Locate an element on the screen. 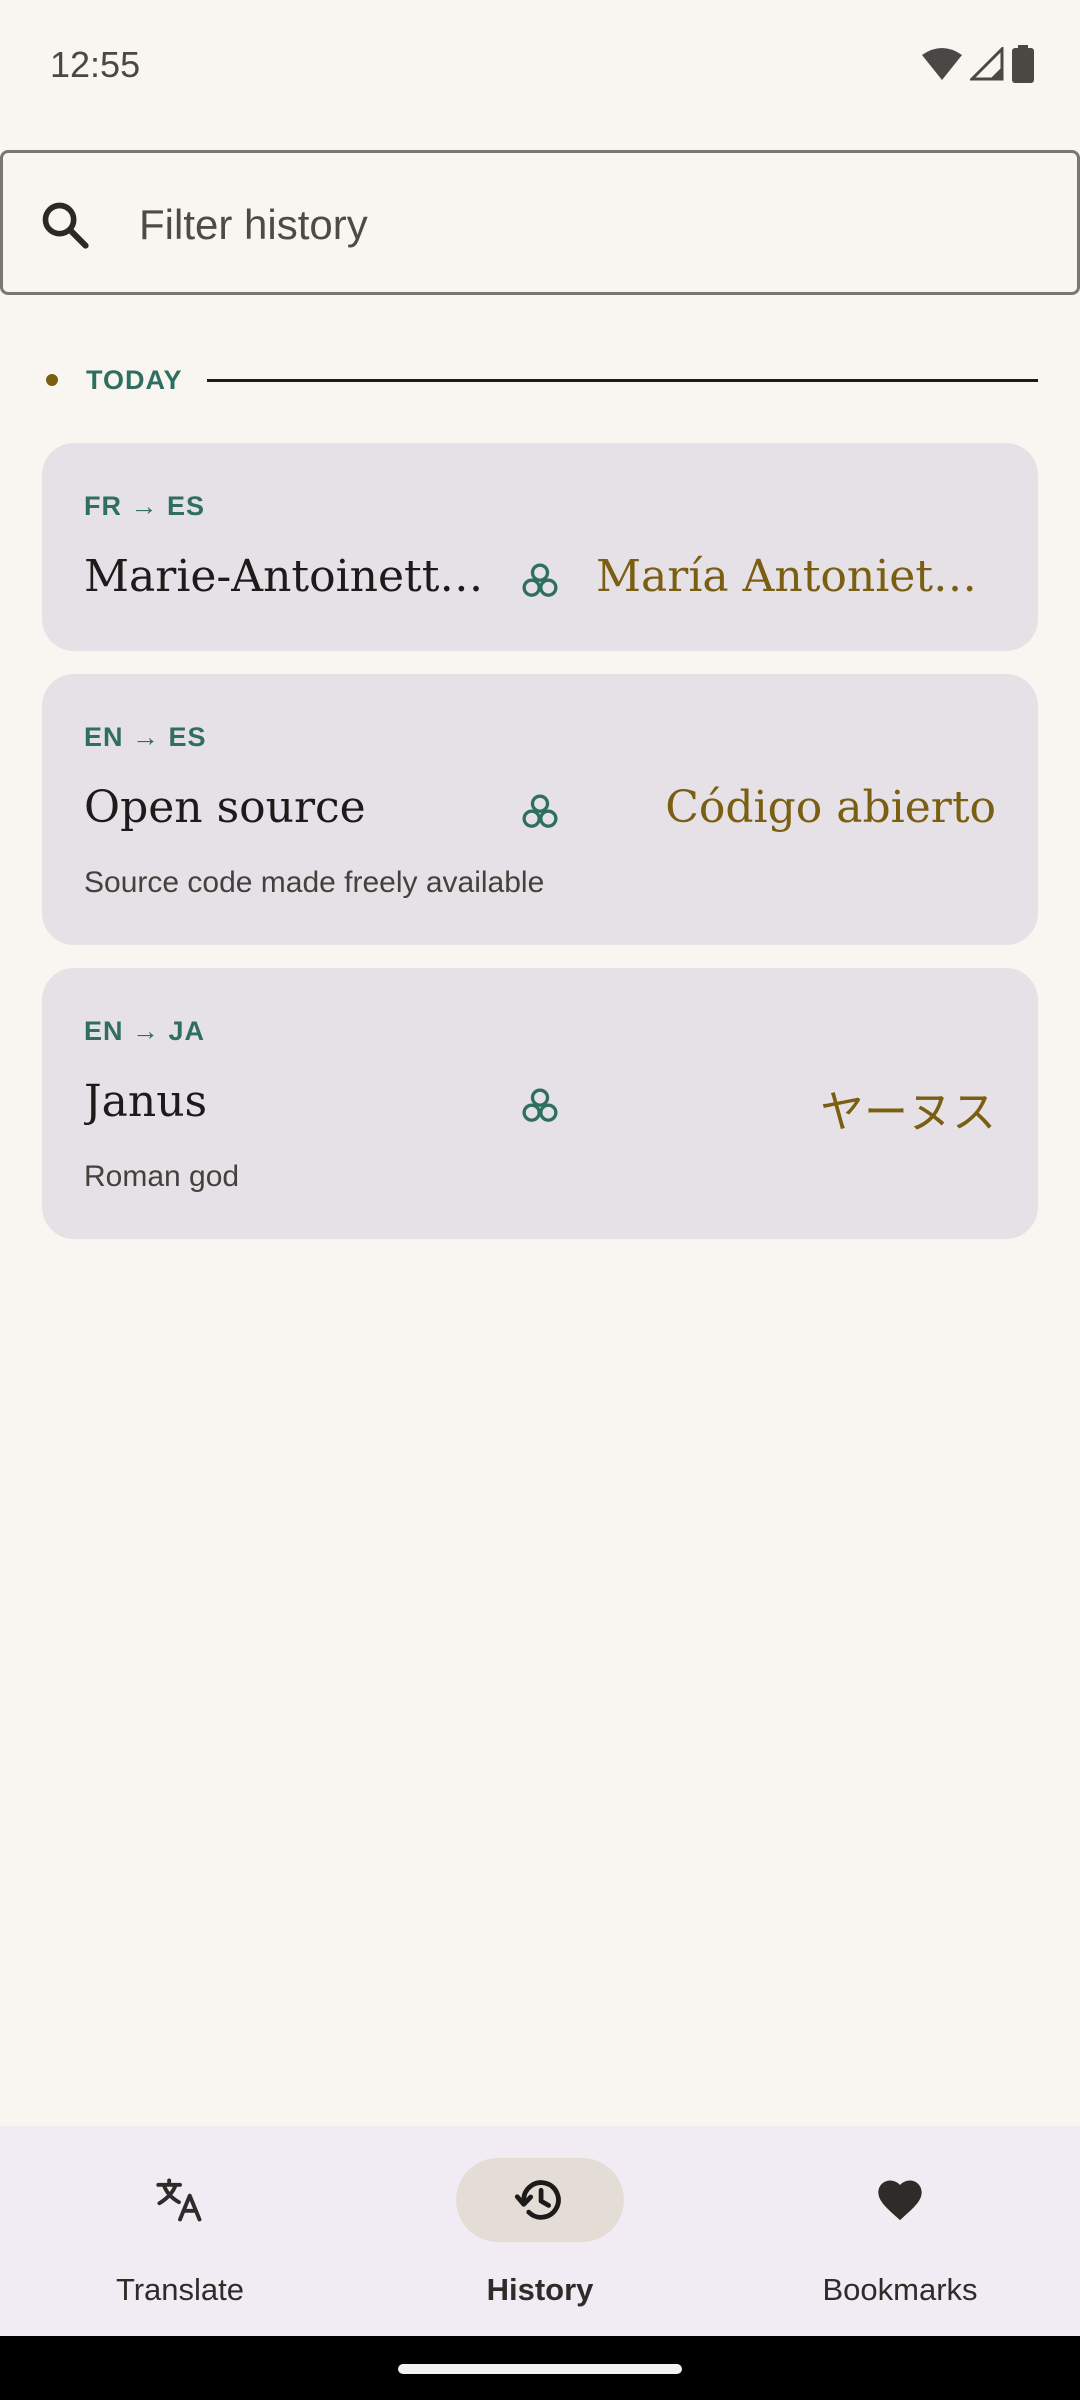 This screenshot has height=2400, width=1080. bottom-navigation: Translate History Bookmarks is located at coordinates (540, 2231).